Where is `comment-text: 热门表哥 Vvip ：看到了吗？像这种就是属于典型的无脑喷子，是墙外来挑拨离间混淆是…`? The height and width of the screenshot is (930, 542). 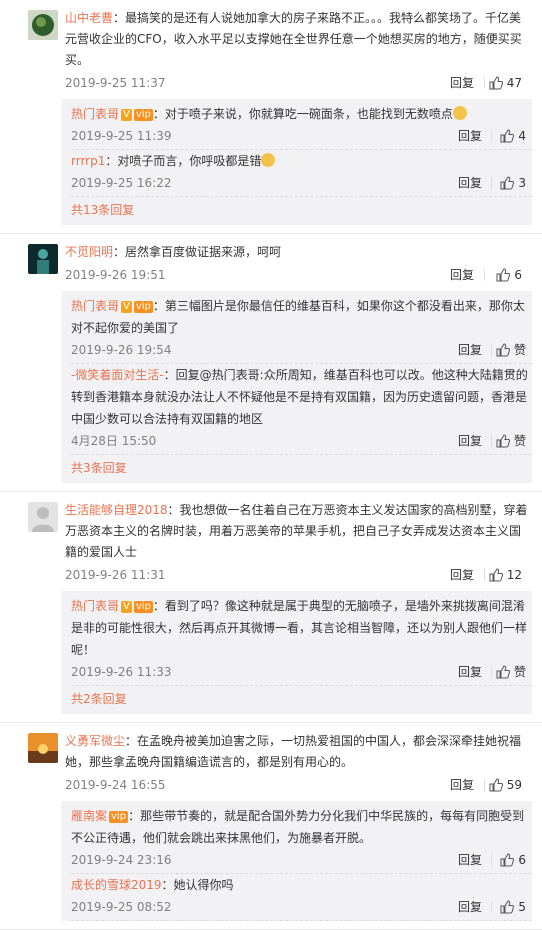 comment-text: 热门表哥 Vvip ：看到了吗？像这种就是属于典型的无脑喷子，是墙外来挑拨离间混淆是… is located at coordinates (301, 628).